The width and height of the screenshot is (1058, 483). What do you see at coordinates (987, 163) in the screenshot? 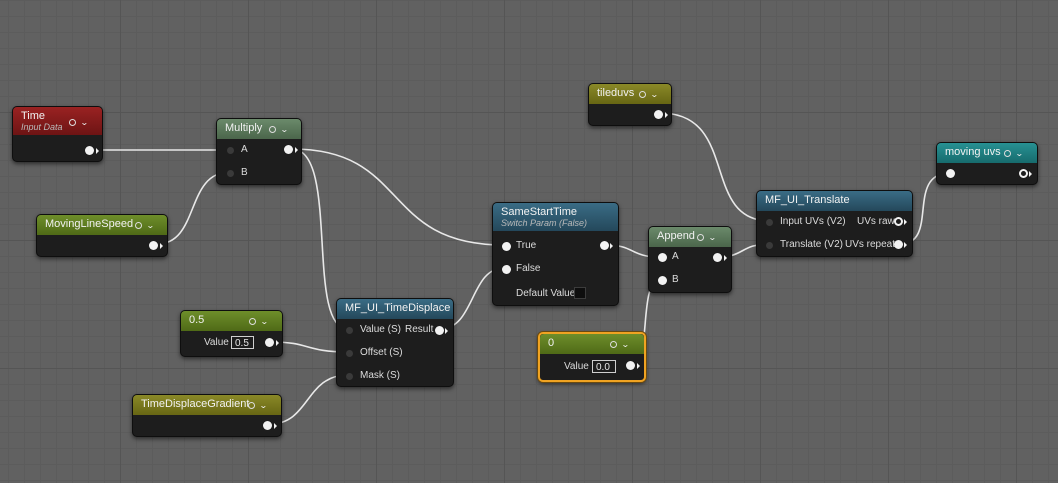
I see `moving-uvs-node: moving uvs ⌄` at bounding box center [987, 163].